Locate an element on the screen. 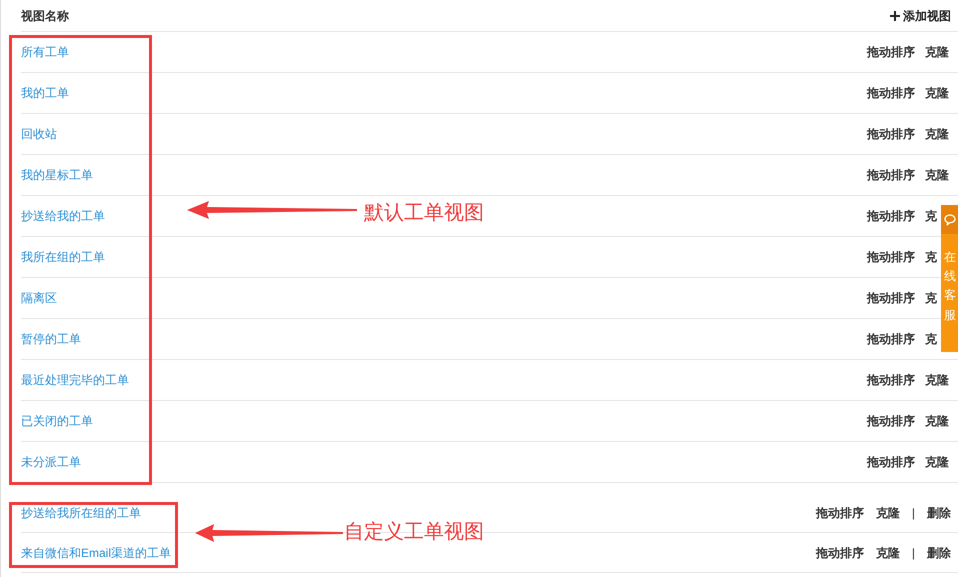 The height and width of the screenshot is (577, 958). chat-bubble-icon is located at coordinates (950, 220).